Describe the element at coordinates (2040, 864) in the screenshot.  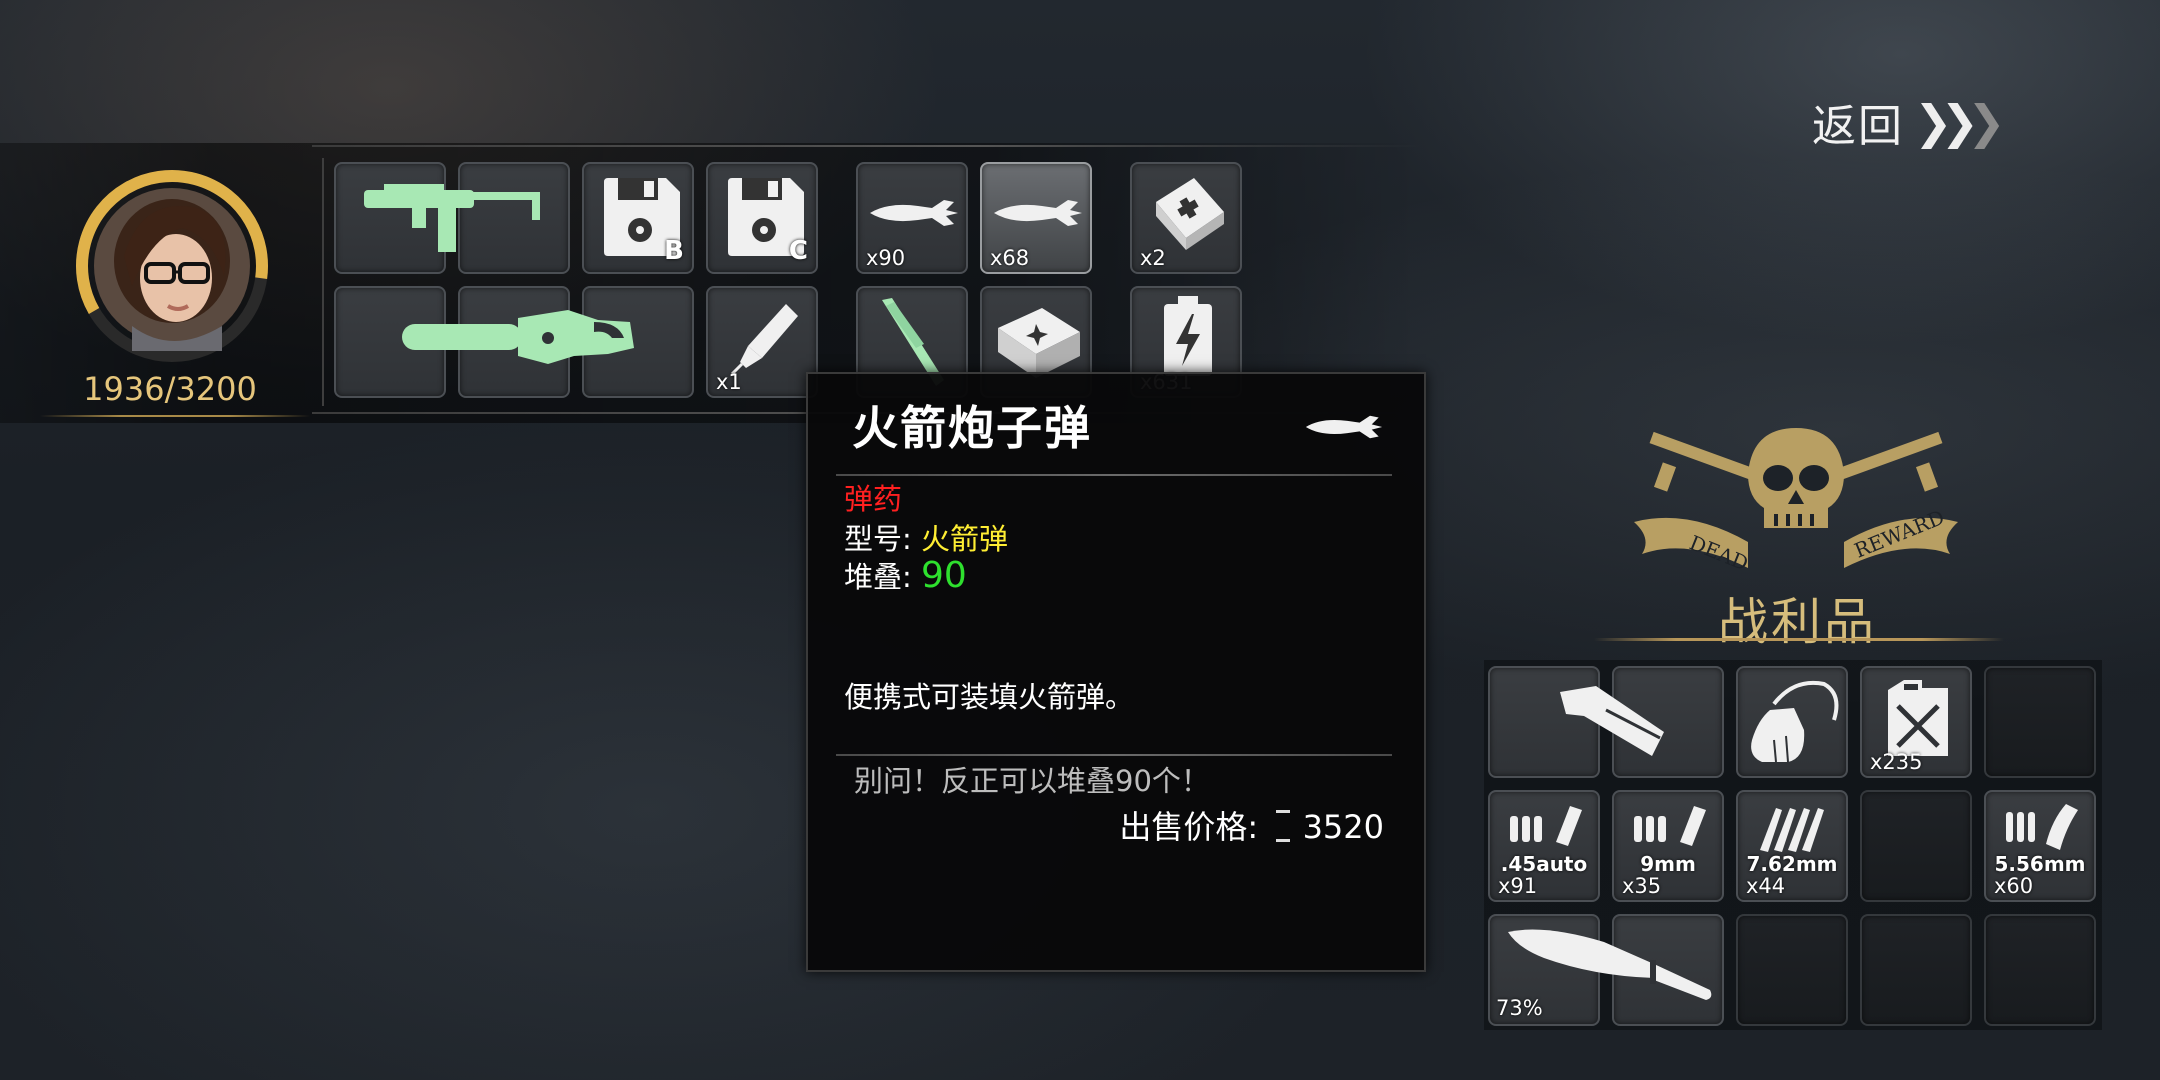
I see `ammo-caliber: 5.56mm` at that location.